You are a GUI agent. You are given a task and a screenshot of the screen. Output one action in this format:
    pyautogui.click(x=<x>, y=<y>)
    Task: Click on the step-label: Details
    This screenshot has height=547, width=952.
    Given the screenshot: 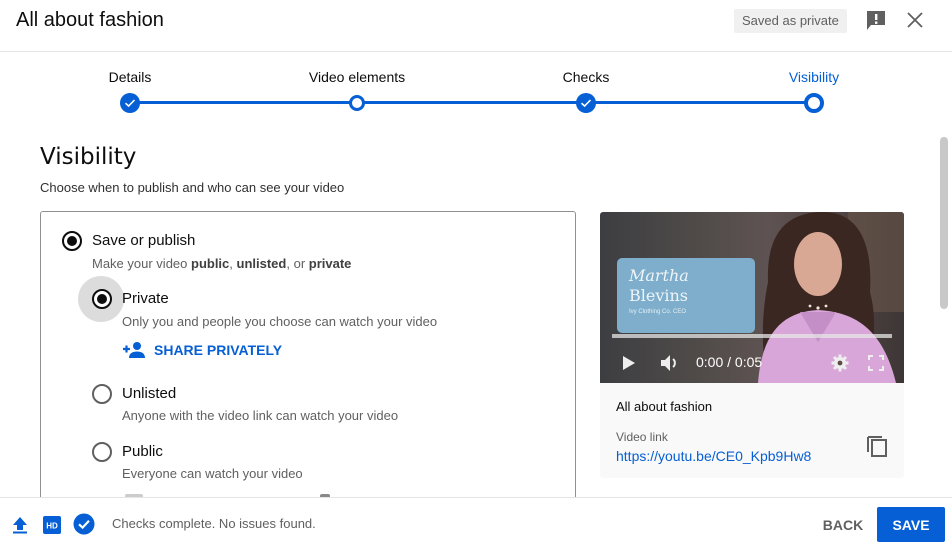 What is the action you would take?
    pyautogui.click(x=130, y=77)
    